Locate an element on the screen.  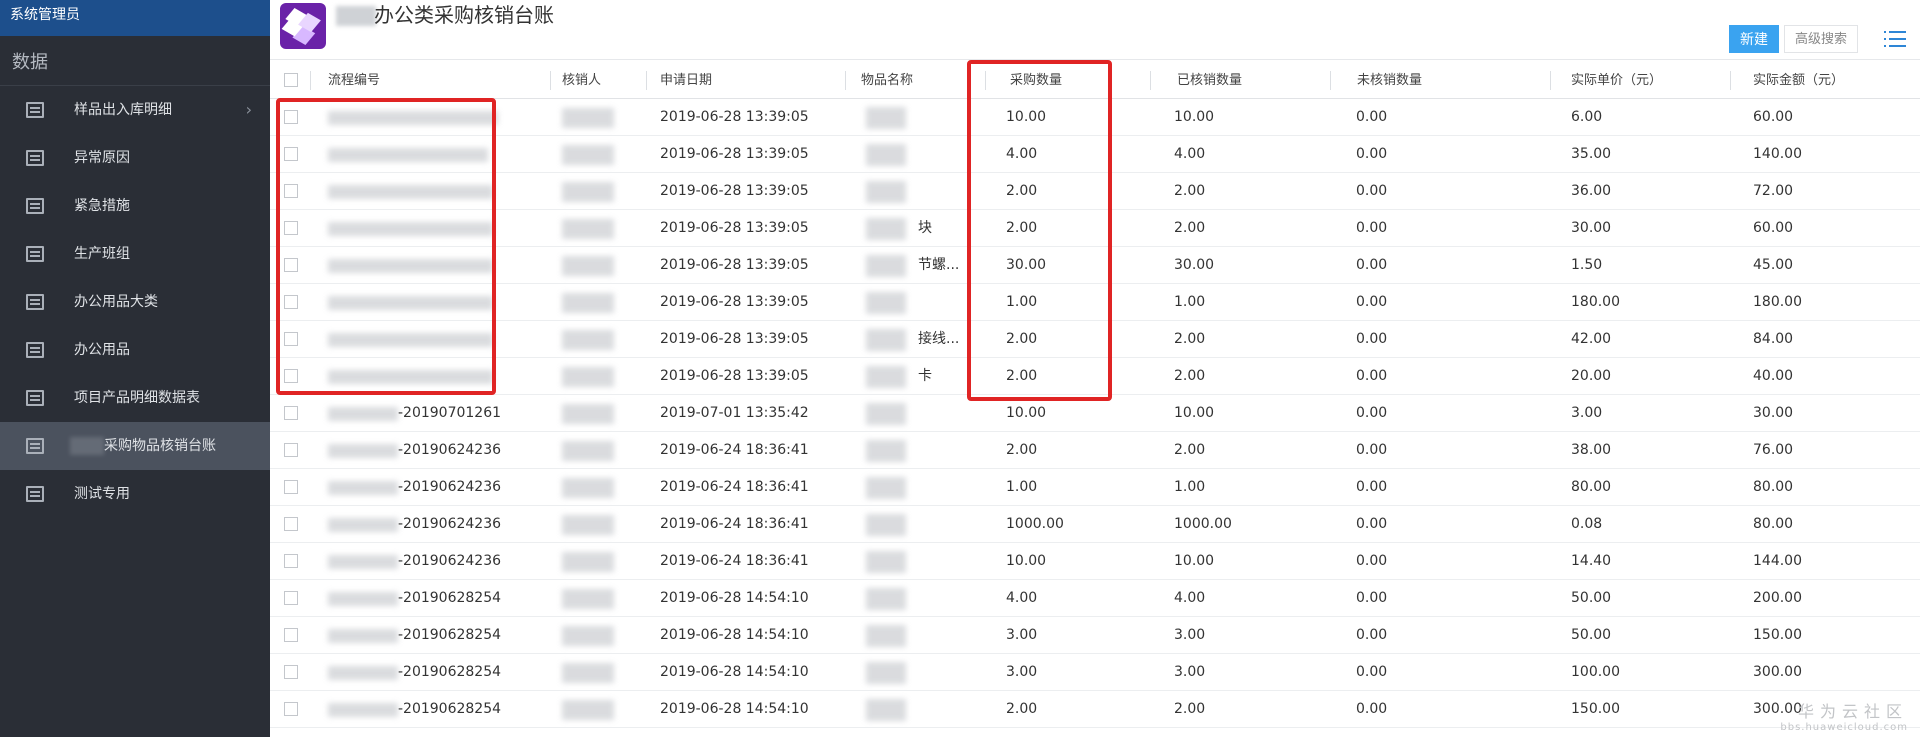
sidebar-item-label: 紧急措施 is located at coordinates (102, 206).